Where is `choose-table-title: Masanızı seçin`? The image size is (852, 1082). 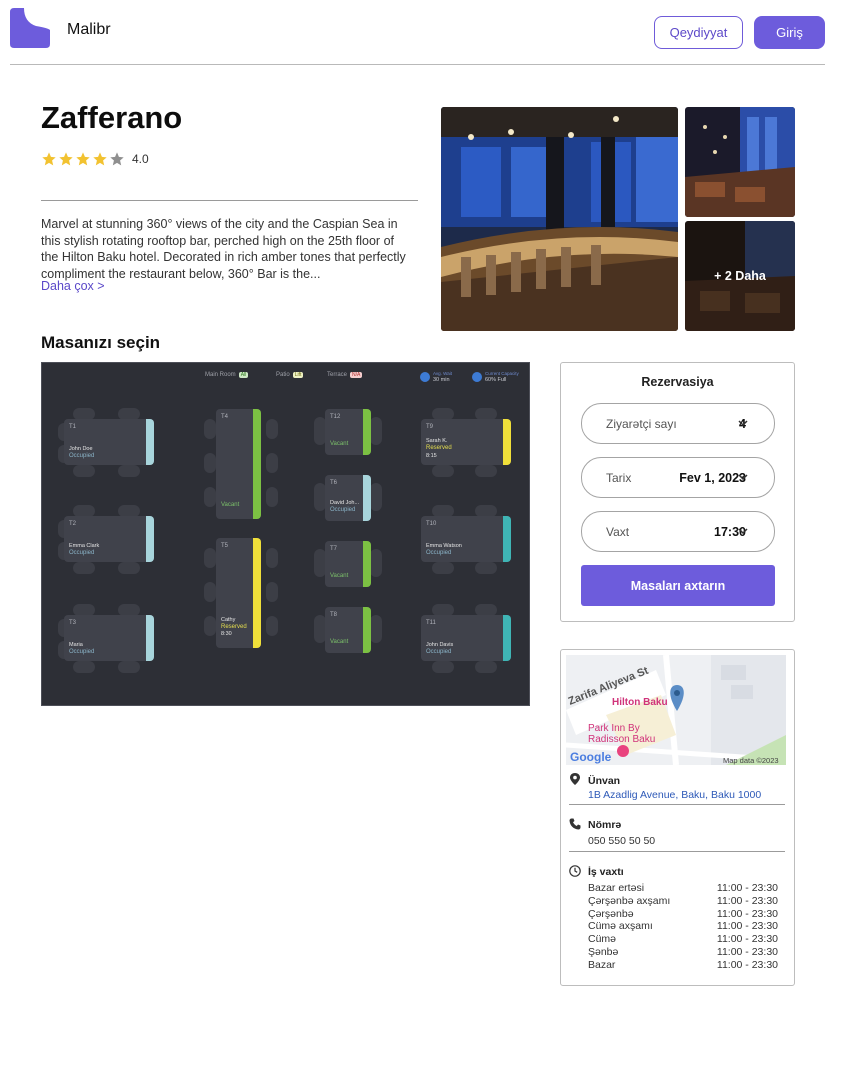
choose-table-title: Masanızı seçin is located at coordinates (101, 342).